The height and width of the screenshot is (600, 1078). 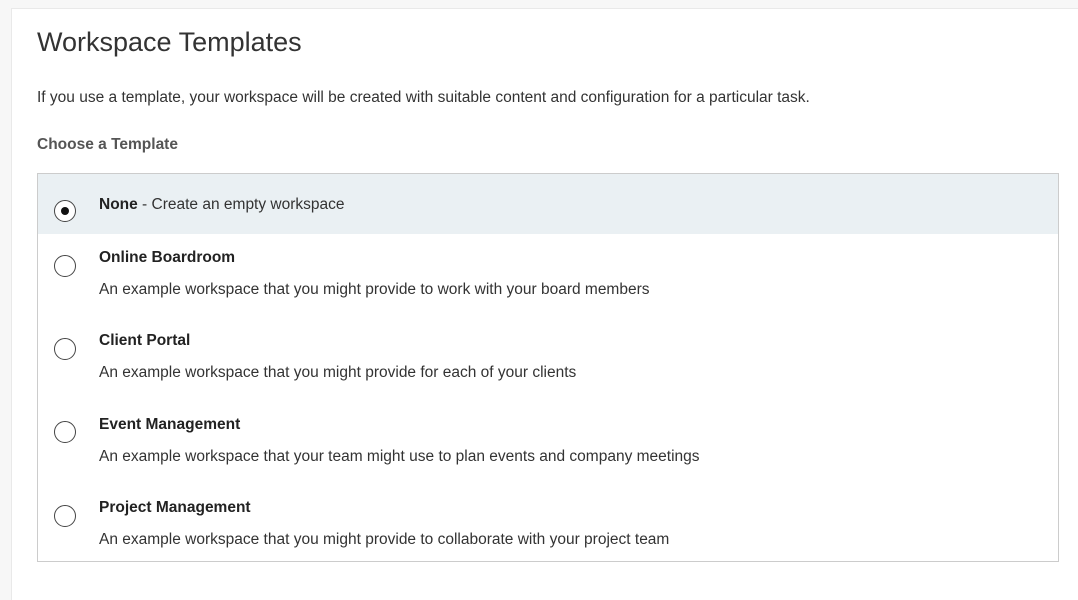 What do you see at coordinates (107, 144) in the screenshot?
I see `choose-template-label: Choose a Template` at bounding box center [107, 144].